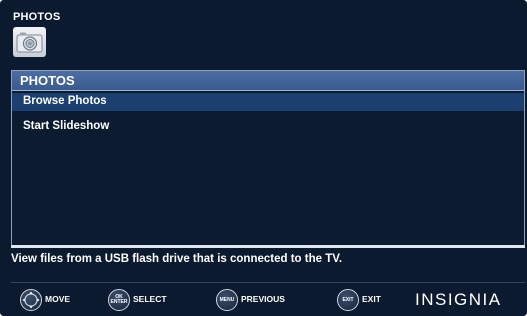 This screenshot has height=316, width=527. I want to click on hint-previous: MENU PREVIOUS, so click(258, 300).